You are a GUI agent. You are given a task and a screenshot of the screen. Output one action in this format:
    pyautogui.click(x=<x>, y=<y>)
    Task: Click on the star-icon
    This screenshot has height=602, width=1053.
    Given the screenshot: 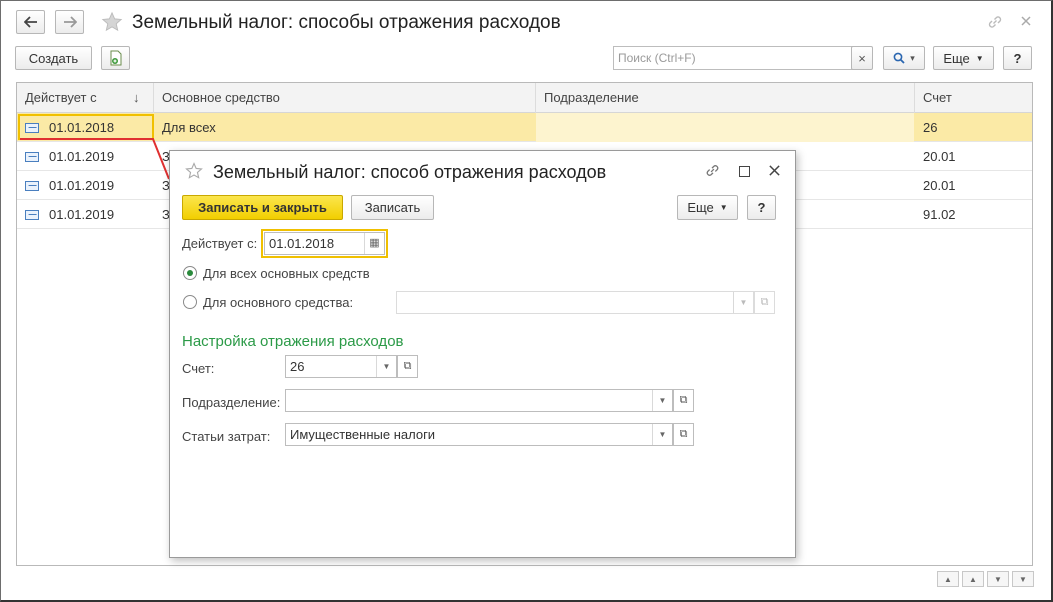 What is the action you would take?
    pyautogui.click(x=194, y=172)
    